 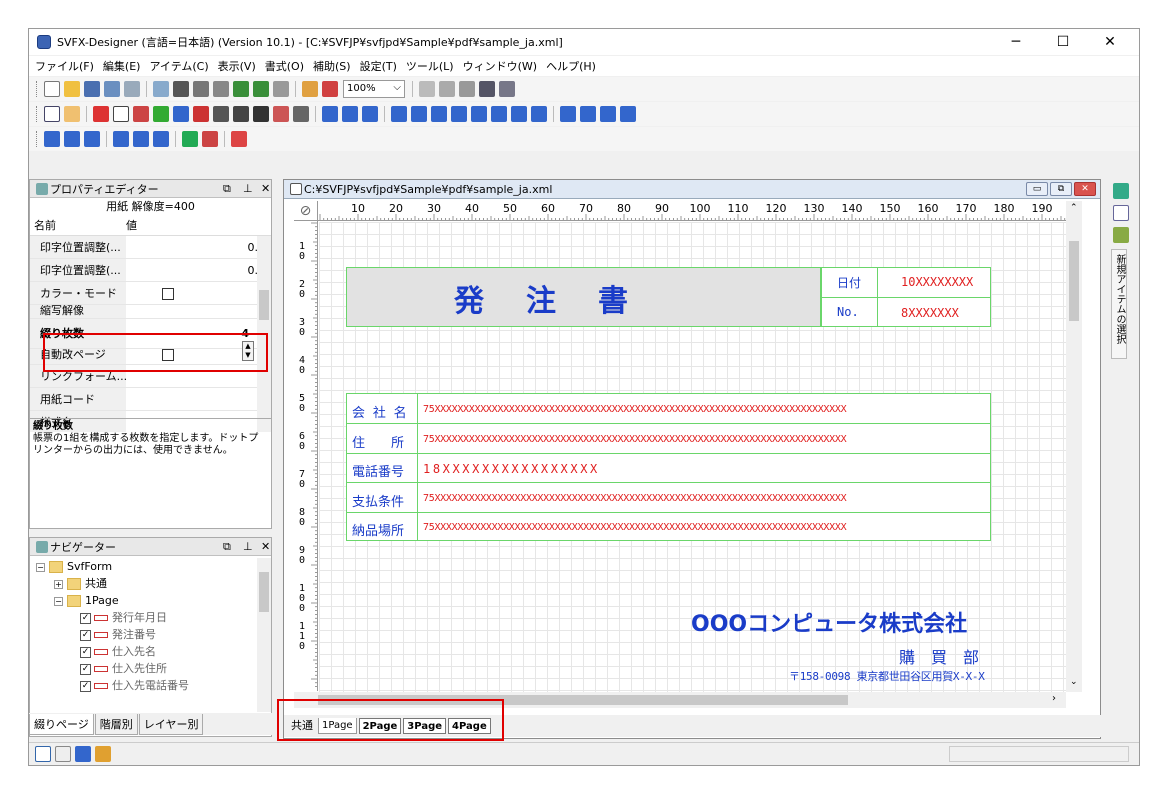 I want to click on tree-item: ✓ 発行年月日, so click(x=153, y=617).